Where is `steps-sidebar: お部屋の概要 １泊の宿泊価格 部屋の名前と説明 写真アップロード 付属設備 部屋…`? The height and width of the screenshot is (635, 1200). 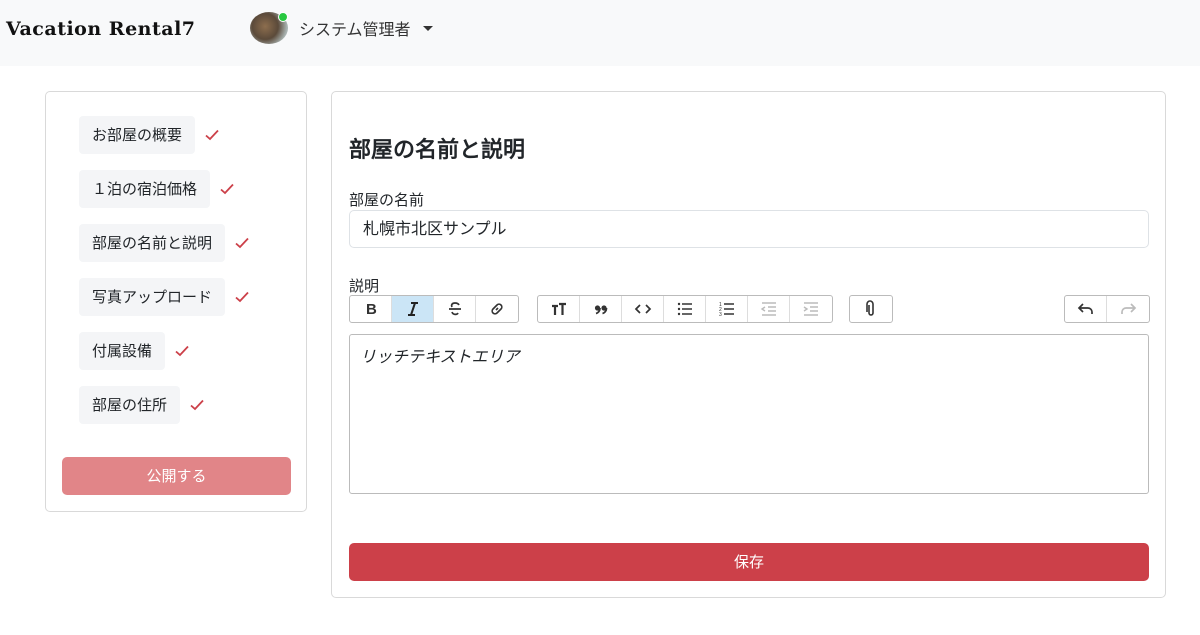 steps-sidebar: お部屋の概要 １泊の宿泊価格 部屋の名前と説明 写真アップロード 付属設備 部屋… is located at coordinates (176, 301).